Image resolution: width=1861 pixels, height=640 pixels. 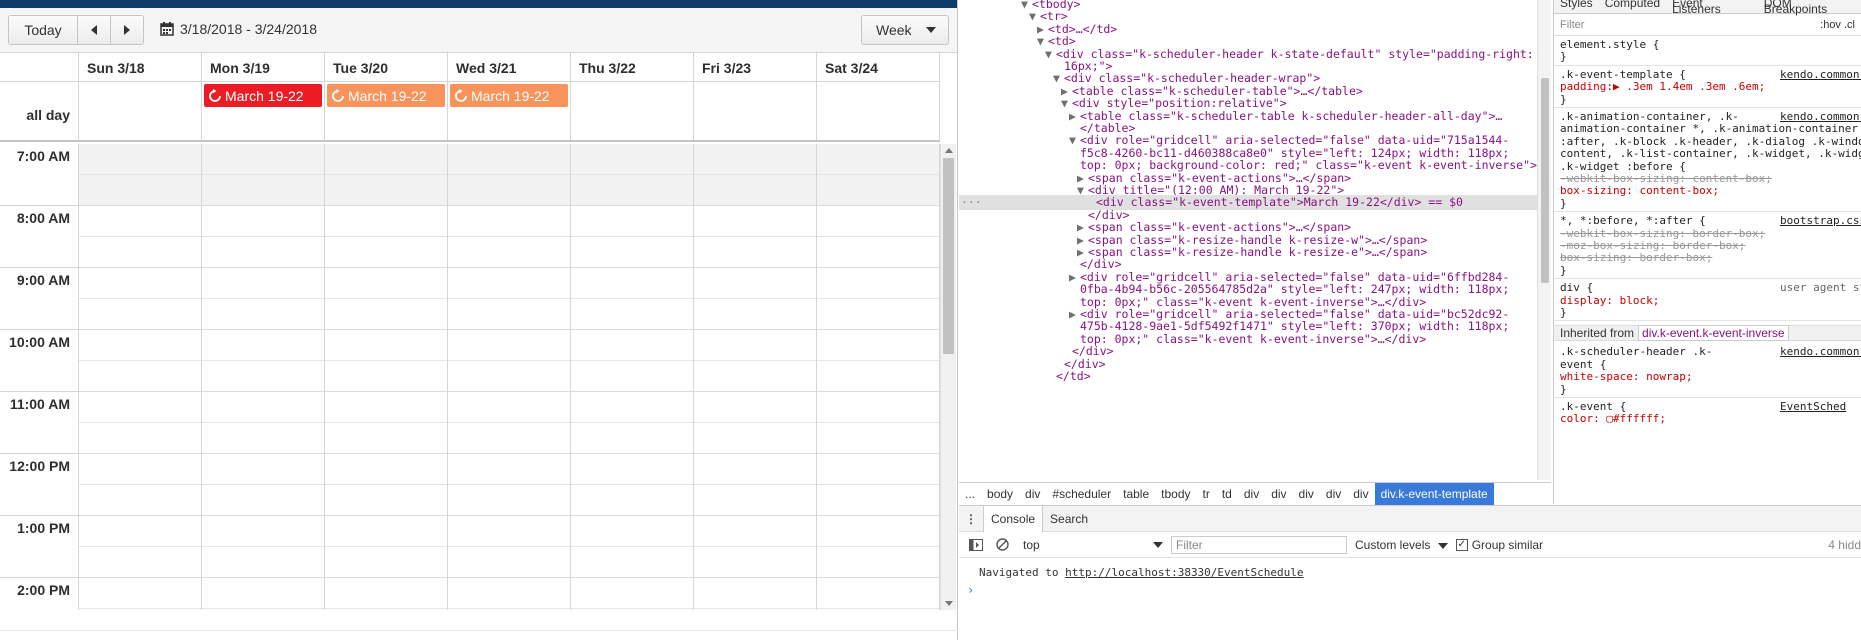 What do you see at coordinates (1572, 25) in the screenshot?
I see `styles-filter-input: Filter` at bounding box center [1572, 25].